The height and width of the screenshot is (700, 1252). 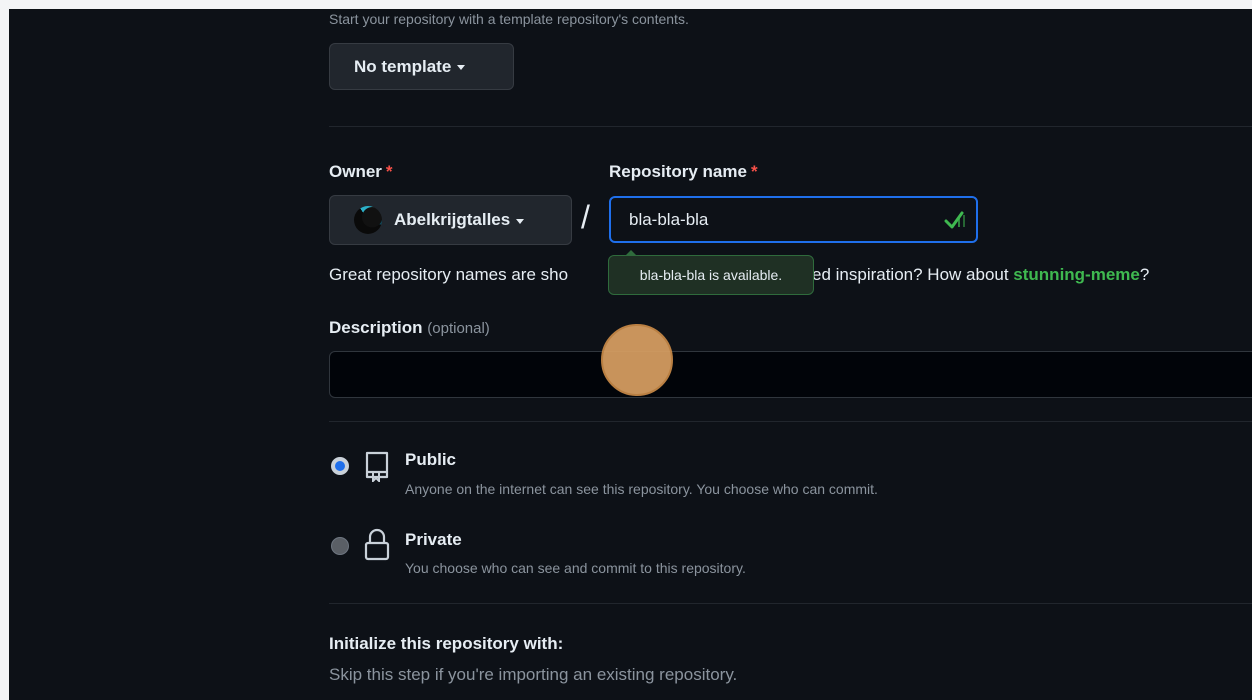 What do you see at coordinates (340, 466) in the screenshot?
I see `public-radio` at bounding box center [340, 466].